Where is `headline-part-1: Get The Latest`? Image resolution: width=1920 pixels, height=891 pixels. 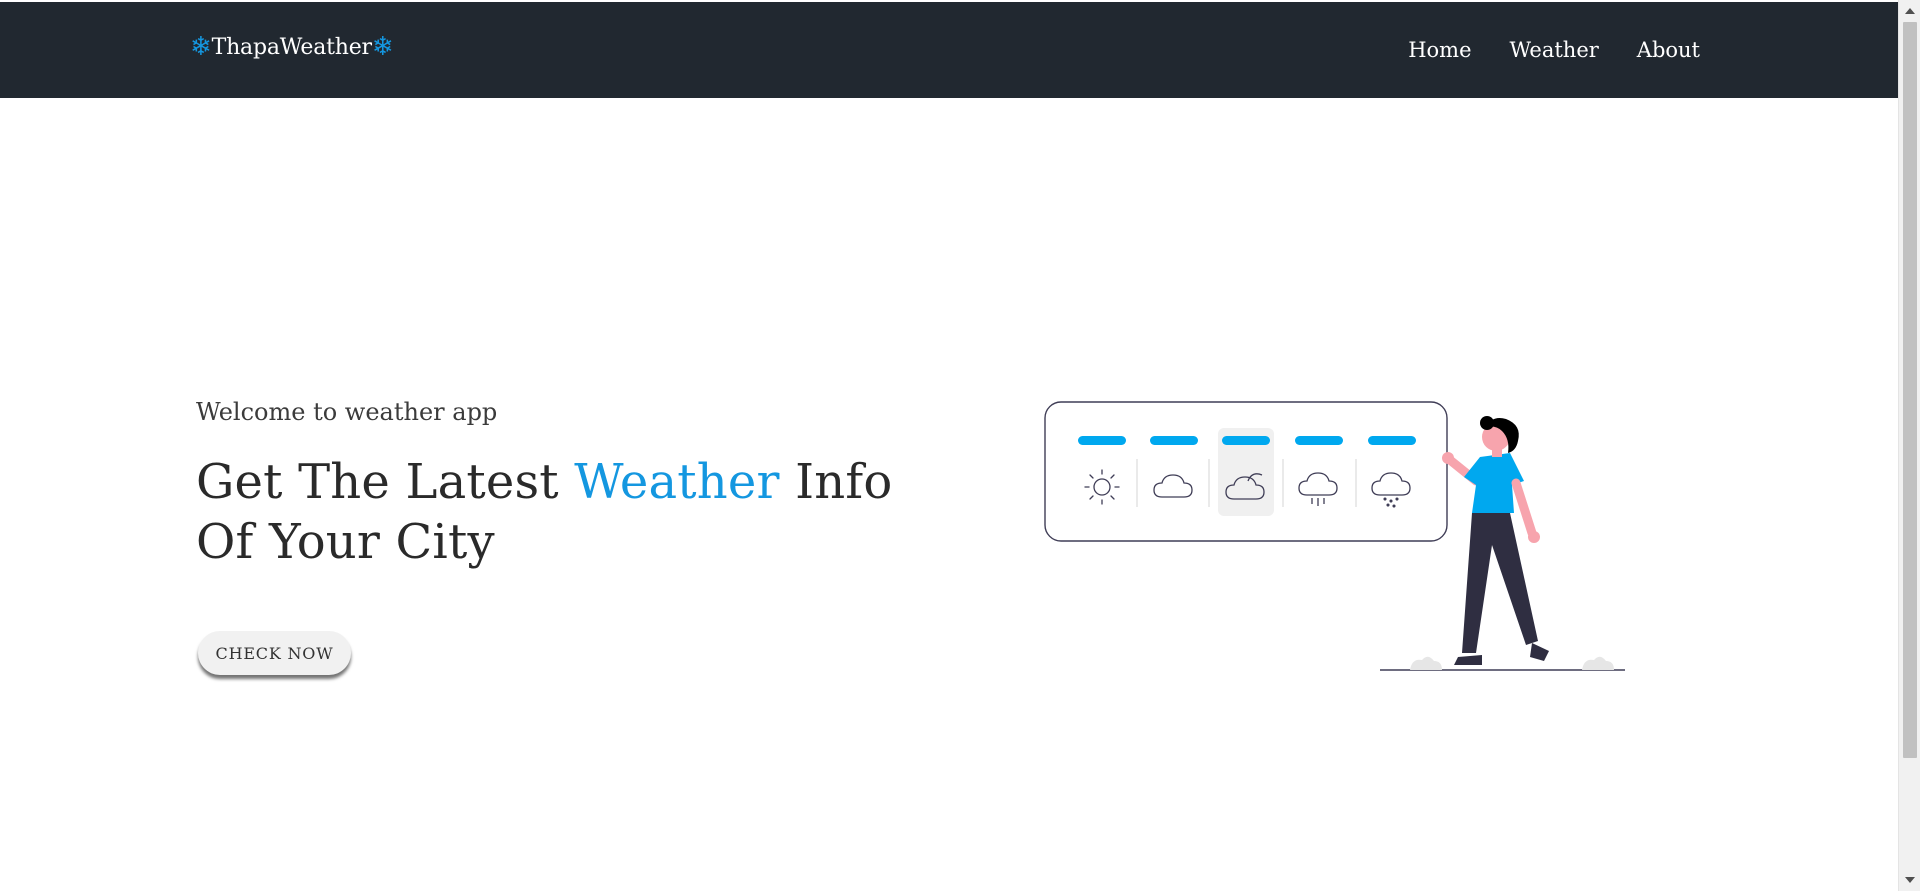 headline-part-1: Get The Latest is located at coordinates (385, 482).